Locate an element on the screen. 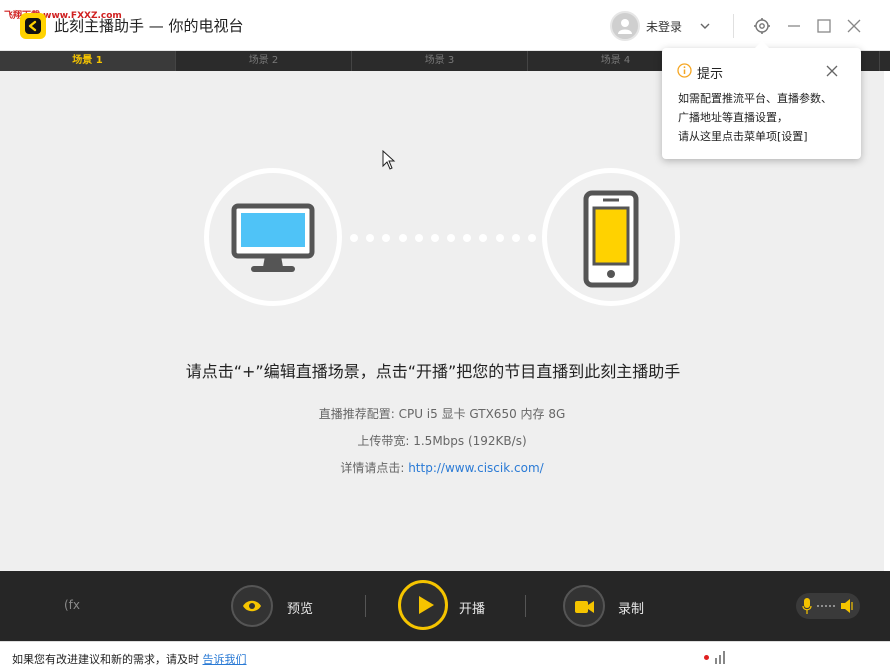 Image resolution: width=890 pixels, height=672 pixels. bottom-toolbar: (fx 预览 开播 录制 is located at coordinates (445, 606).